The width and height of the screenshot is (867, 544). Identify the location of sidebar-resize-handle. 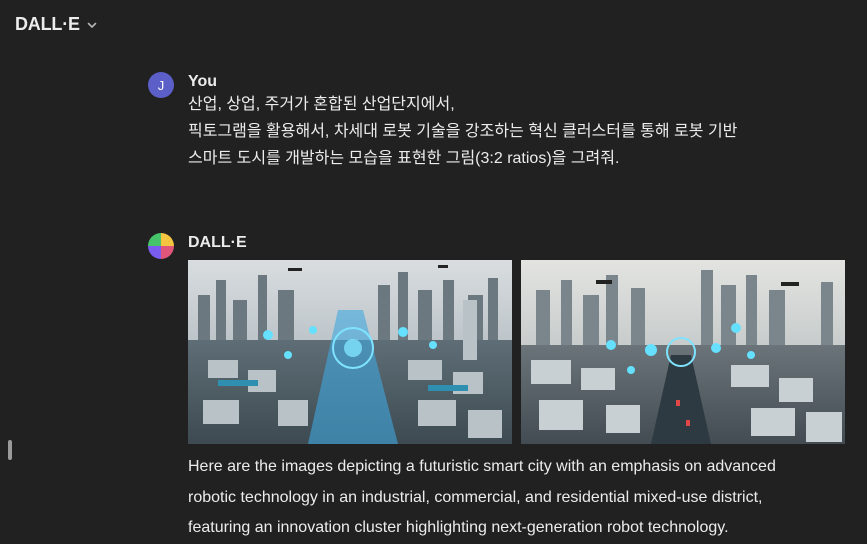
(10, 450).